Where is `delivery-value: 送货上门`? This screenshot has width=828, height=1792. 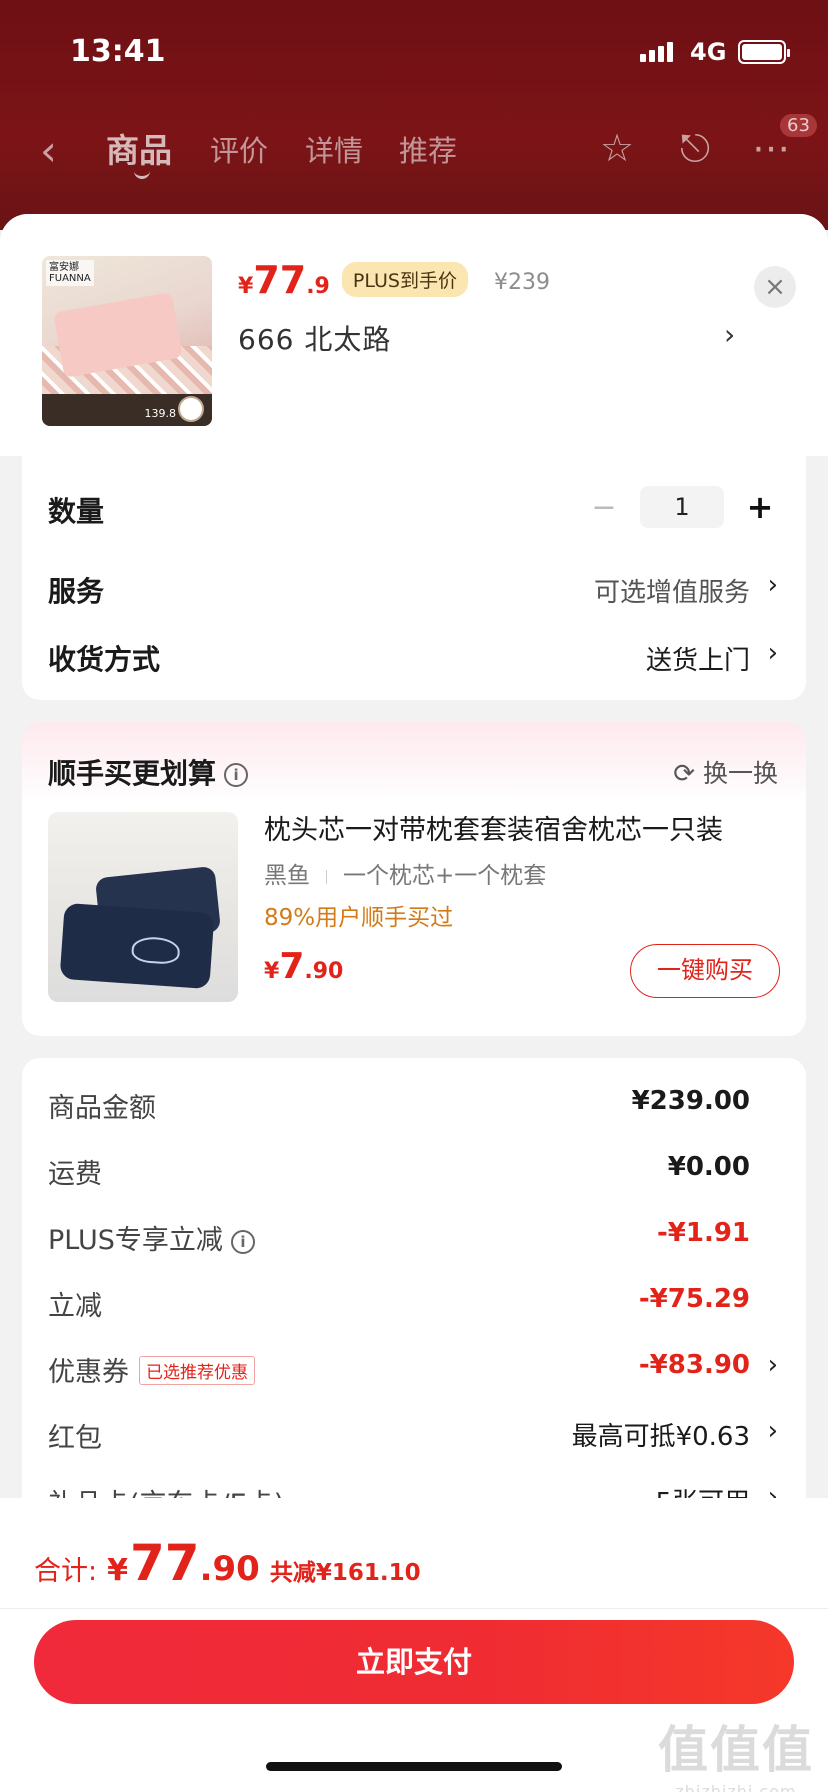 delivery-value: 送货上门 is located at coordinates (697, 661).